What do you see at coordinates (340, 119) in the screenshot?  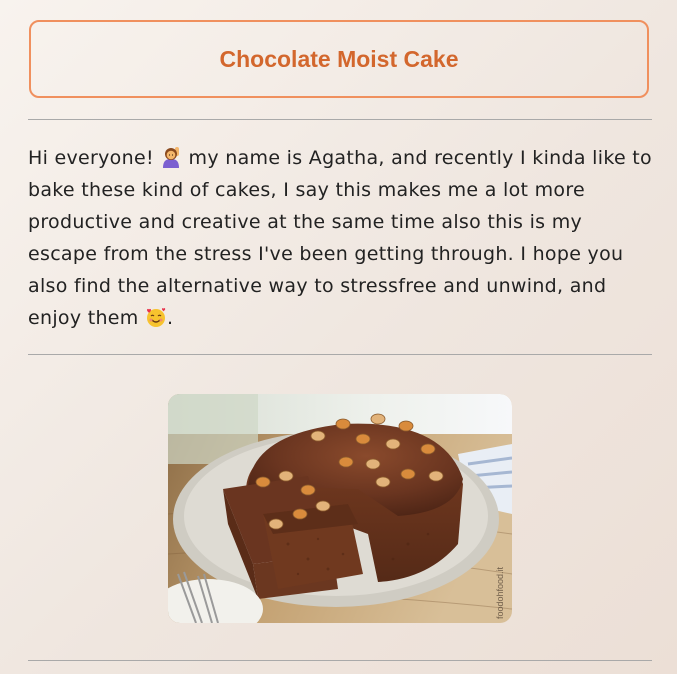 I see `top-divider` at bounding box center [340, 119].